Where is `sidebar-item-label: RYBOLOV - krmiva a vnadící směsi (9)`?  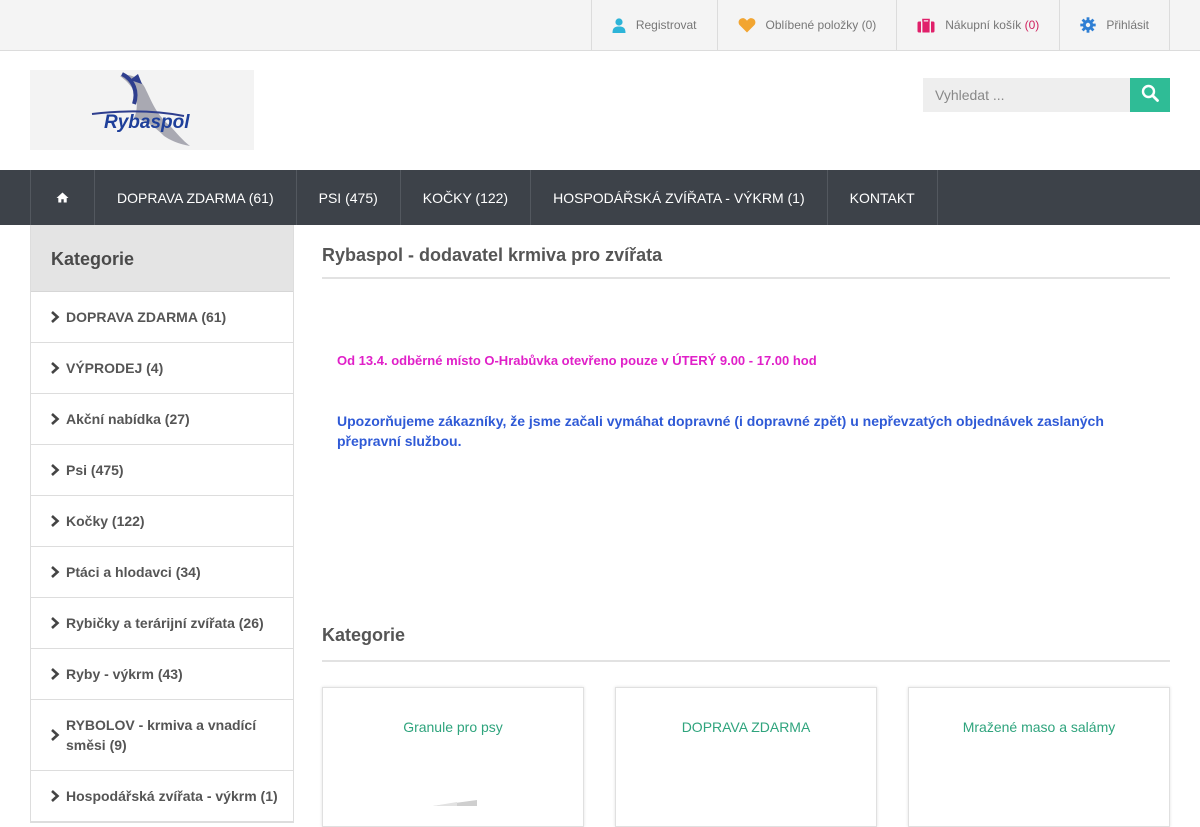
sidebar-item-label: RYBOLOV - krmiva a vnadící směsi (9) is located at coordinates (161, 735).